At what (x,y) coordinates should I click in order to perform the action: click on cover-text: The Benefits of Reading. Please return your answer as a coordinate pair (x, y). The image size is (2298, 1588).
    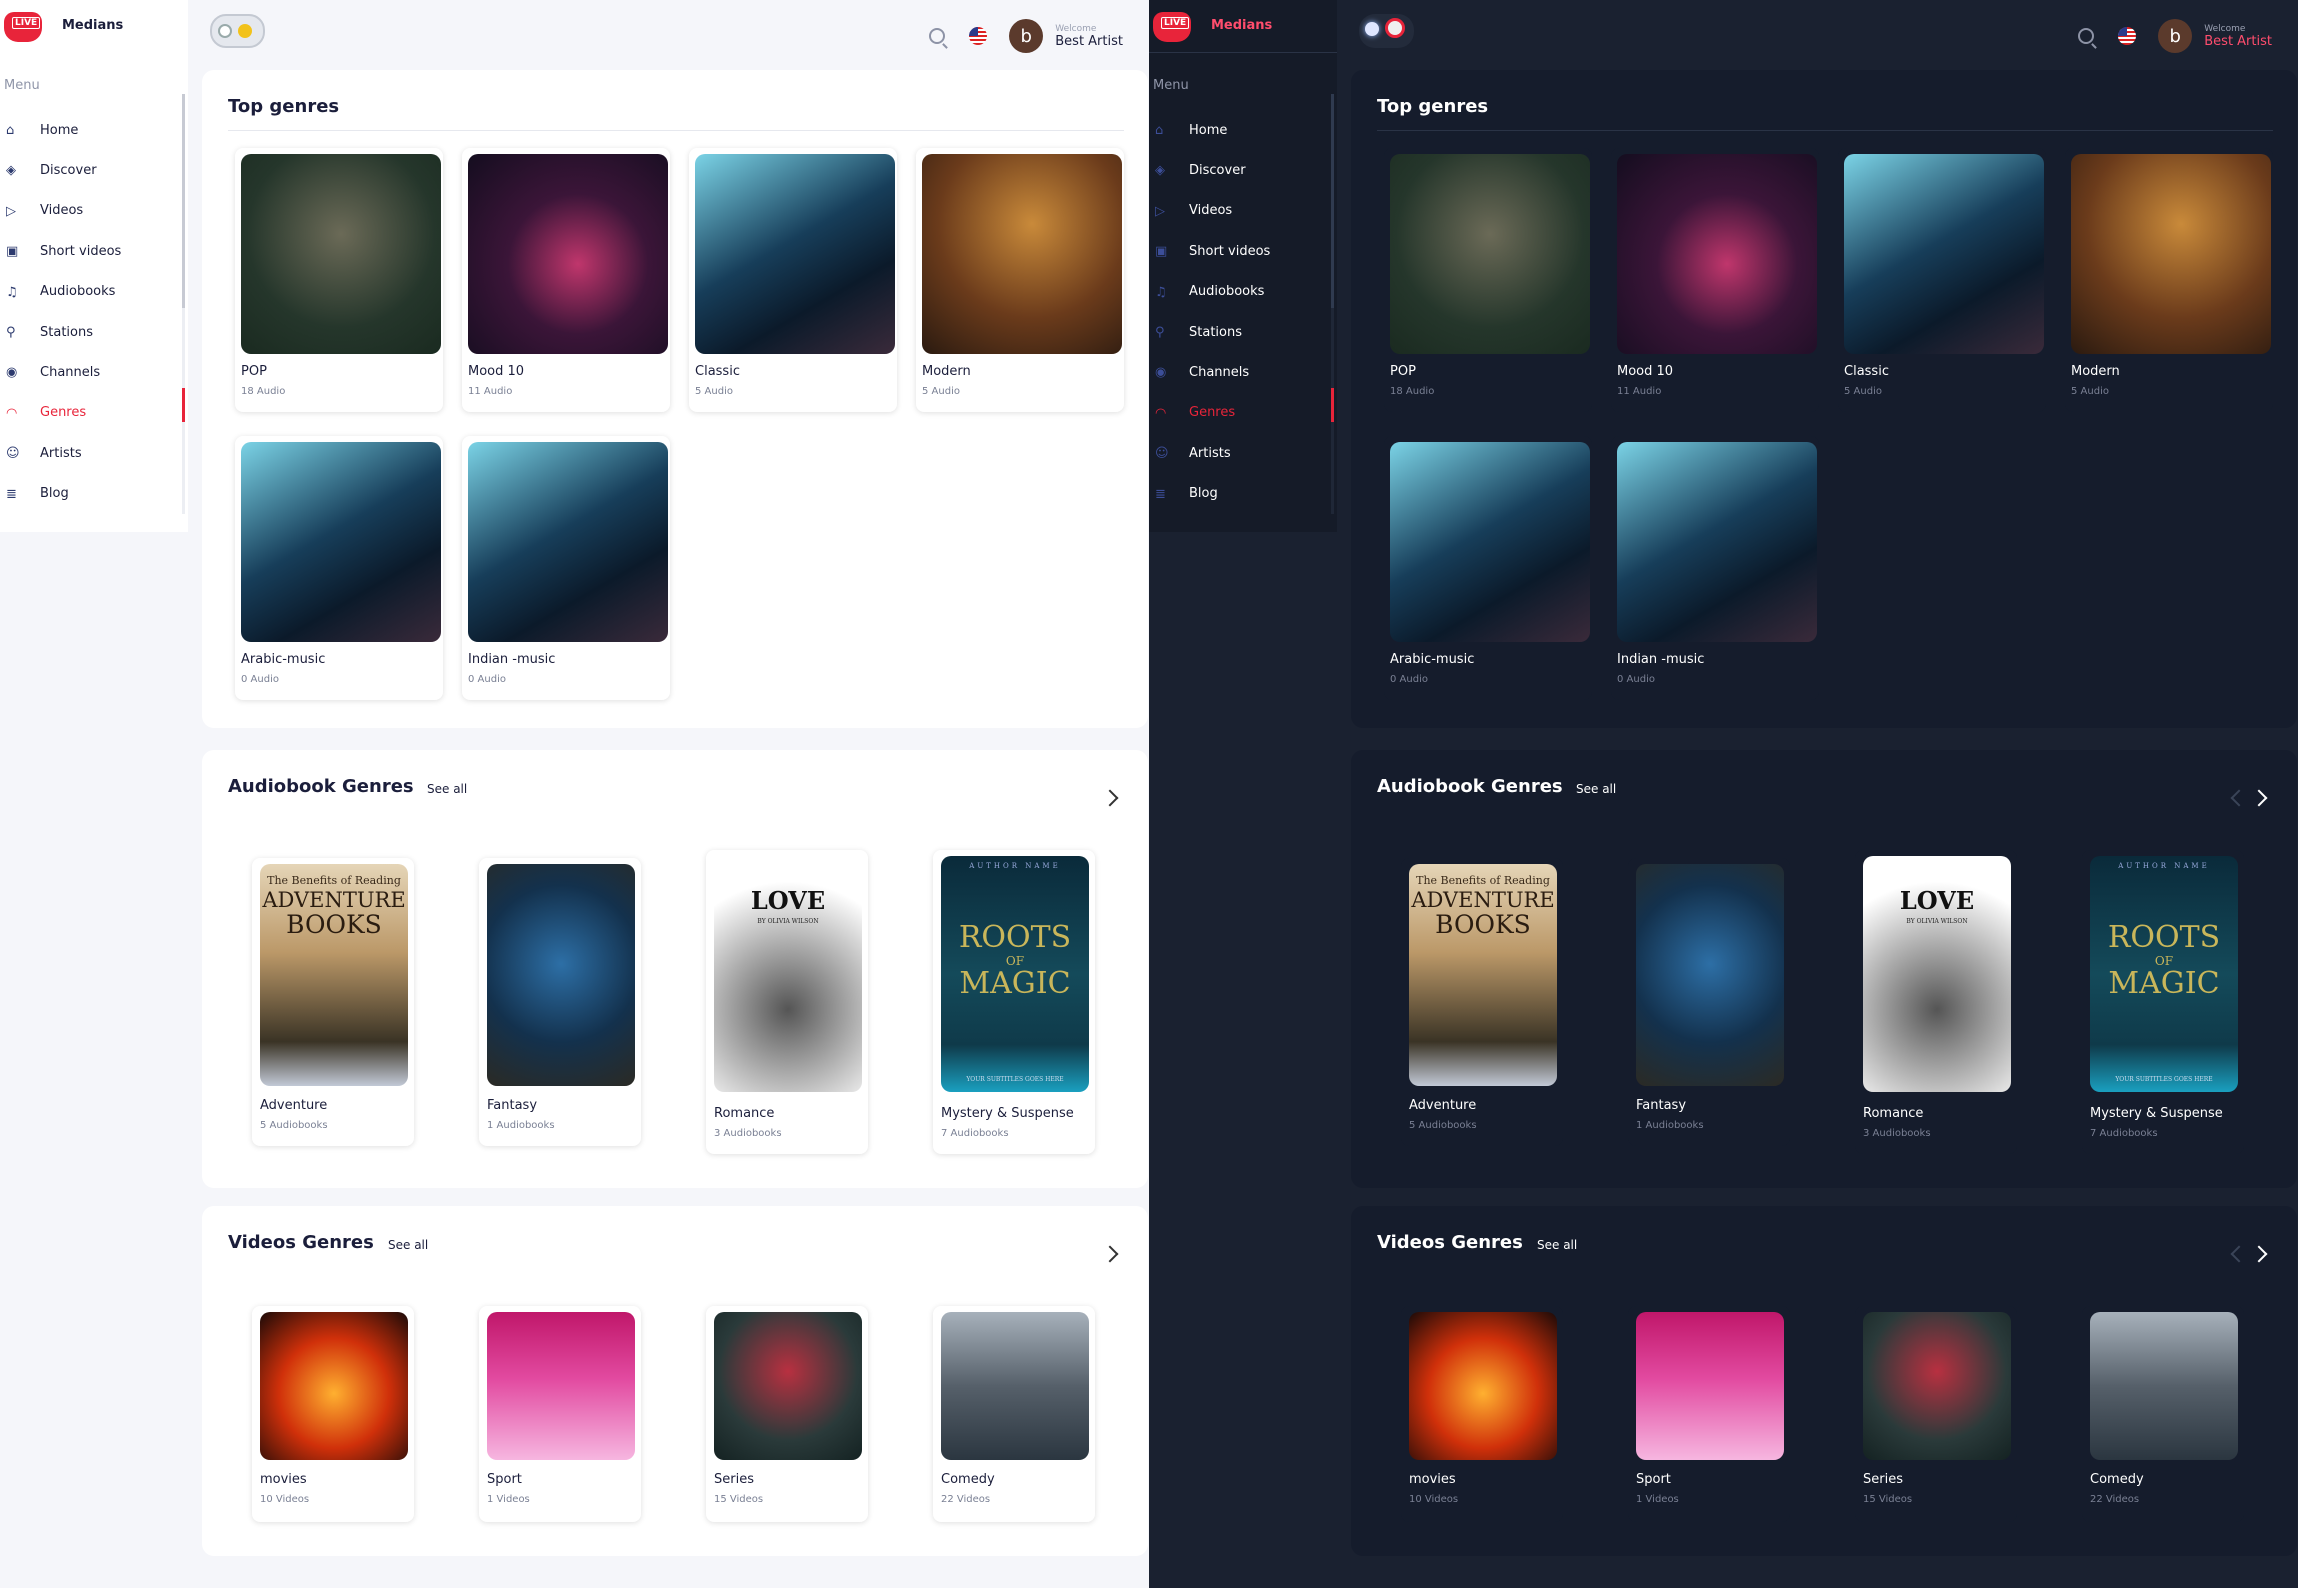
    Looking at the image, I should click on (1483, 880).